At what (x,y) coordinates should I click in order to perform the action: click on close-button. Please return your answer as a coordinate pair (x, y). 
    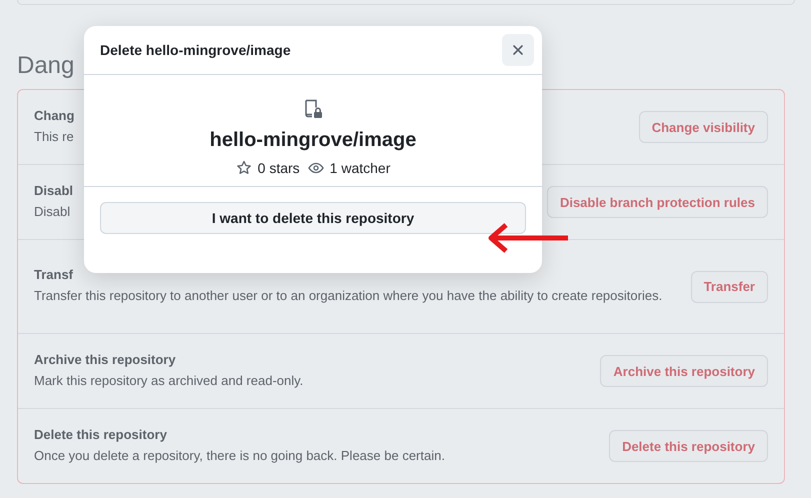
    Looking at the image, I should click on (518, 50).